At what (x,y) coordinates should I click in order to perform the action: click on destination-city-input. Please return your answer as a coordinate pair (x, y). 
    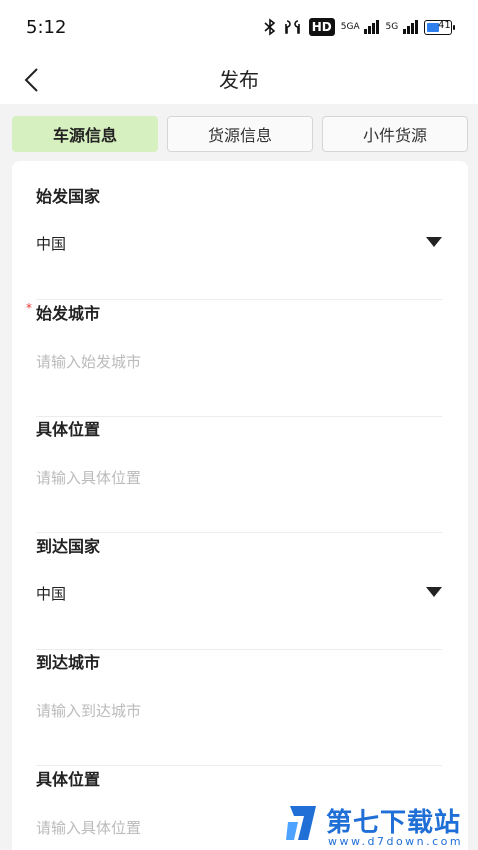
    Looking at the image, I should click on (239, 711).